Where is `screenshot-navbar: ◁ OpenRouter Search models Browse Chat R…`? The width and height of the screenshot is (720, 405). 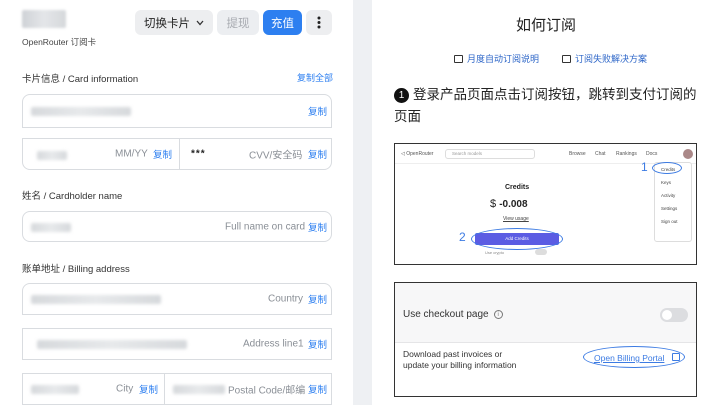
screenshot-navbar: ◁ OpenRouter Search models Browse Chat R… is located at coordinates (545, 154).